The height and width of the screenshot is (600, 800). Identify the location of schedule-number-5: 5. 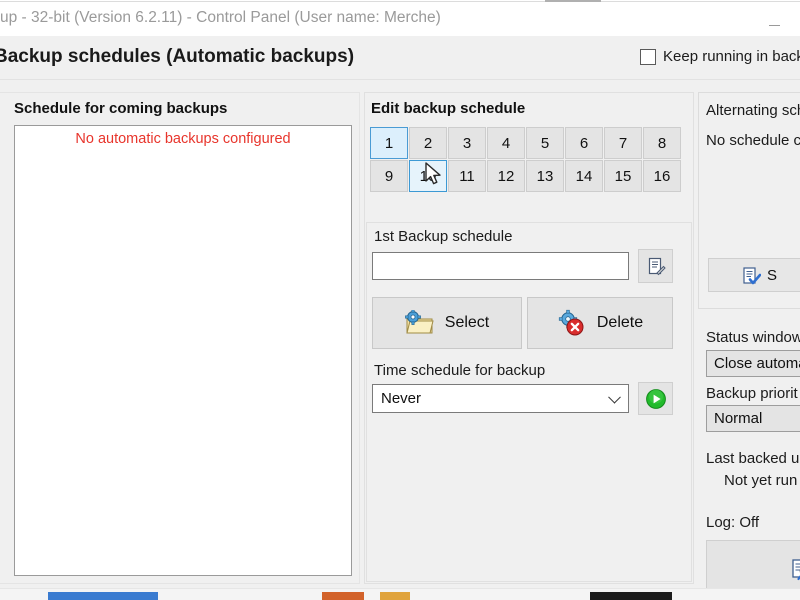
(545, 143).